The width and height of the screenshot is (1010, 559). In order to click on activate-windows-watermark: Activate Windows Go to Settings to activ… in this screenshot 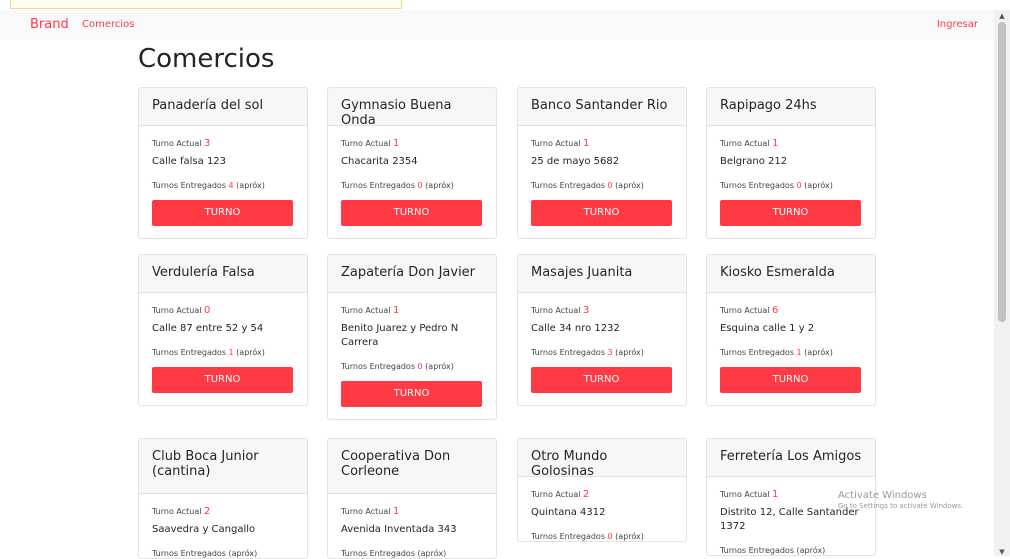, I will do `click(900, 500)`.